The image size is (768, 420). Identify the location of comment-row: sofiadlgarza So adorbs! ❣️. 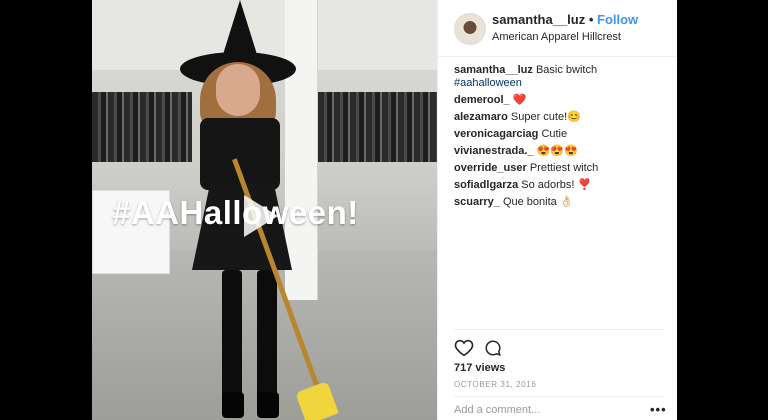
(559, 185).